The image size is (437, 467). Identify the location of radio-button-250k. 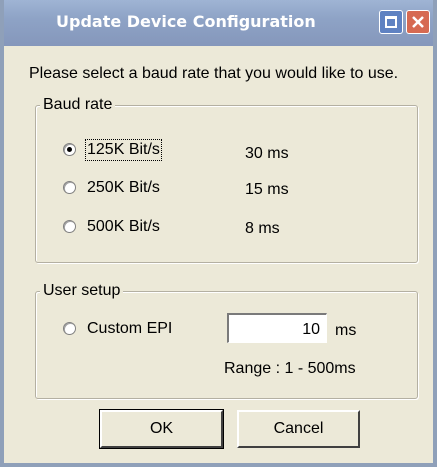
(69, 187).